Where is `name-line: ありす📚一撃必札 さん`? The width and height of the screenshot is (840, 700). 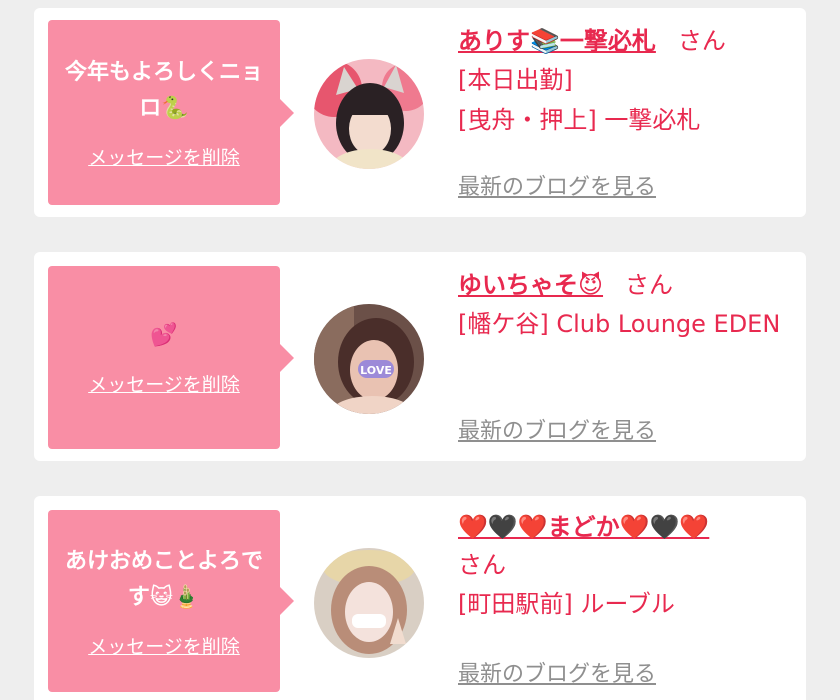
name-line: ありす📚一撃必札 さん is located at coordinates (628, 41).